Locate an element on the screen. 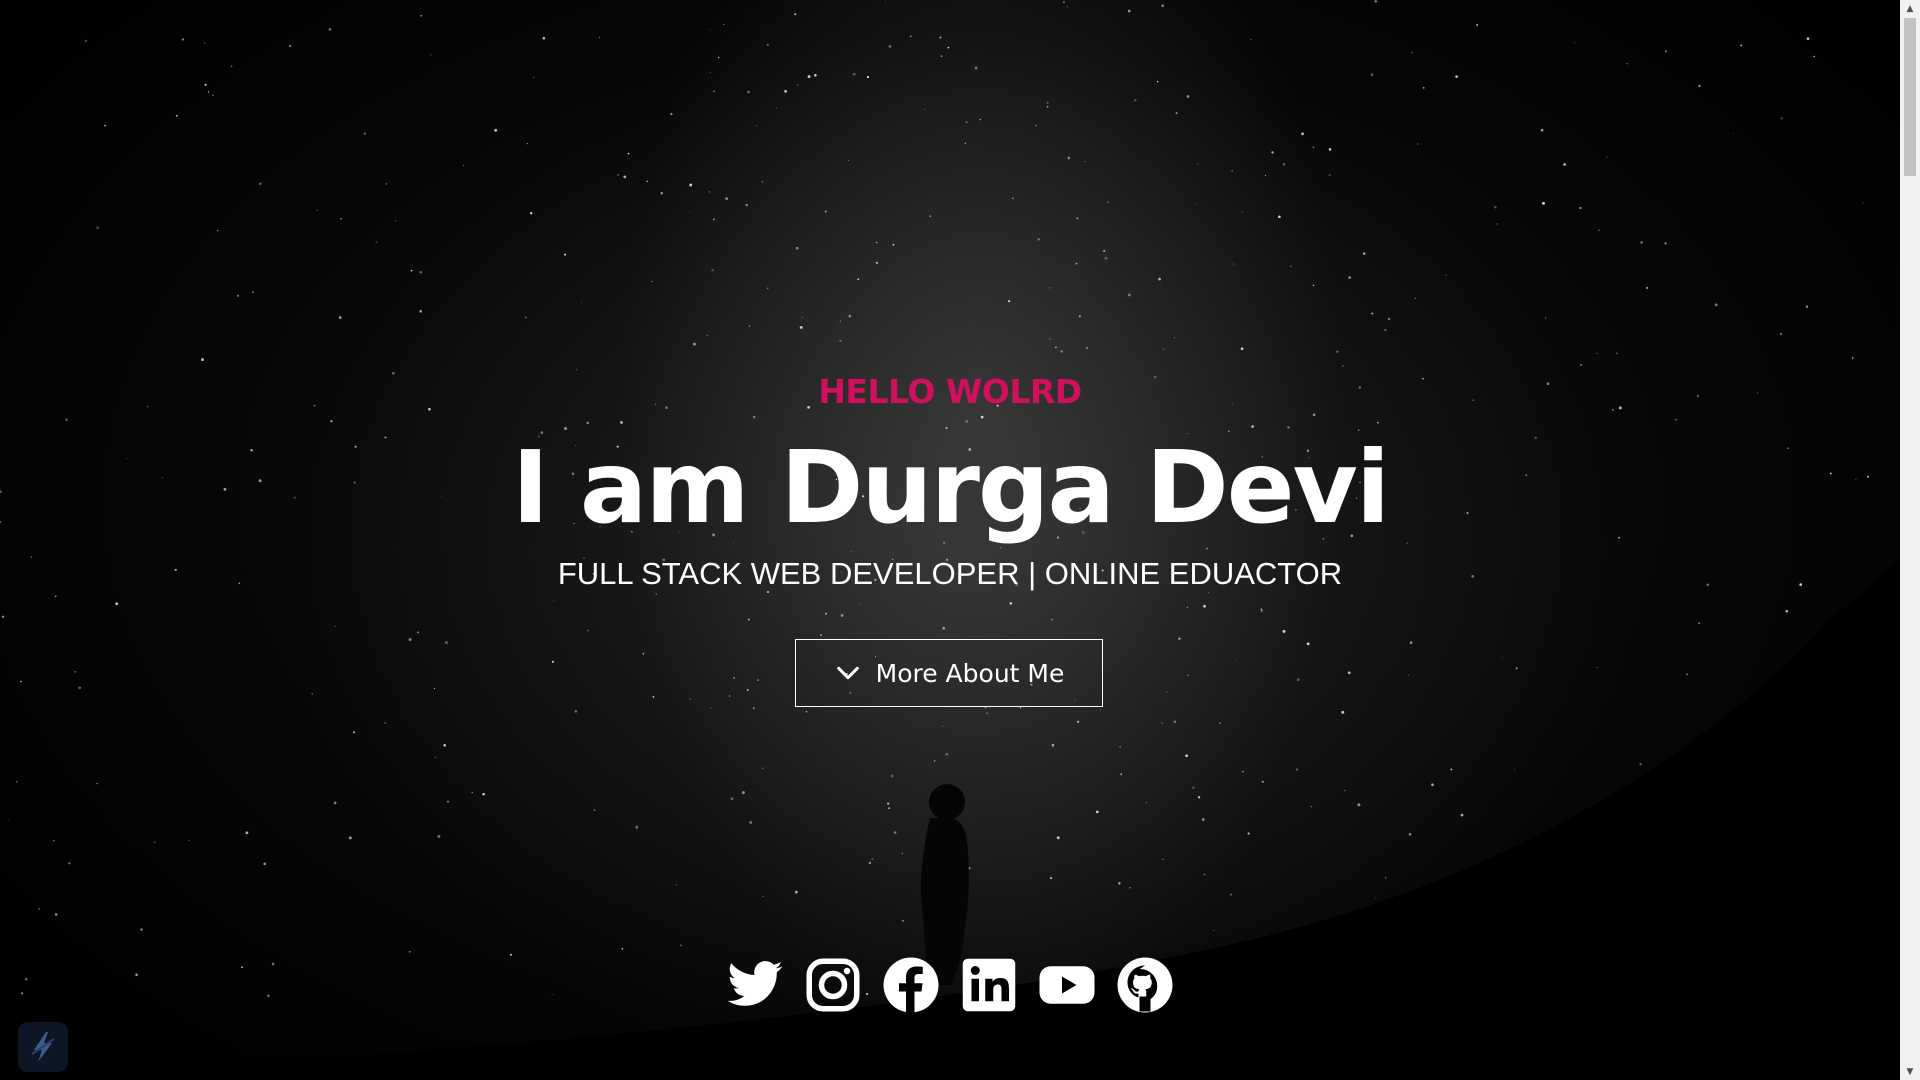 The image size is (1920, 1080). facebook-link is located at coordinates (911, 985).